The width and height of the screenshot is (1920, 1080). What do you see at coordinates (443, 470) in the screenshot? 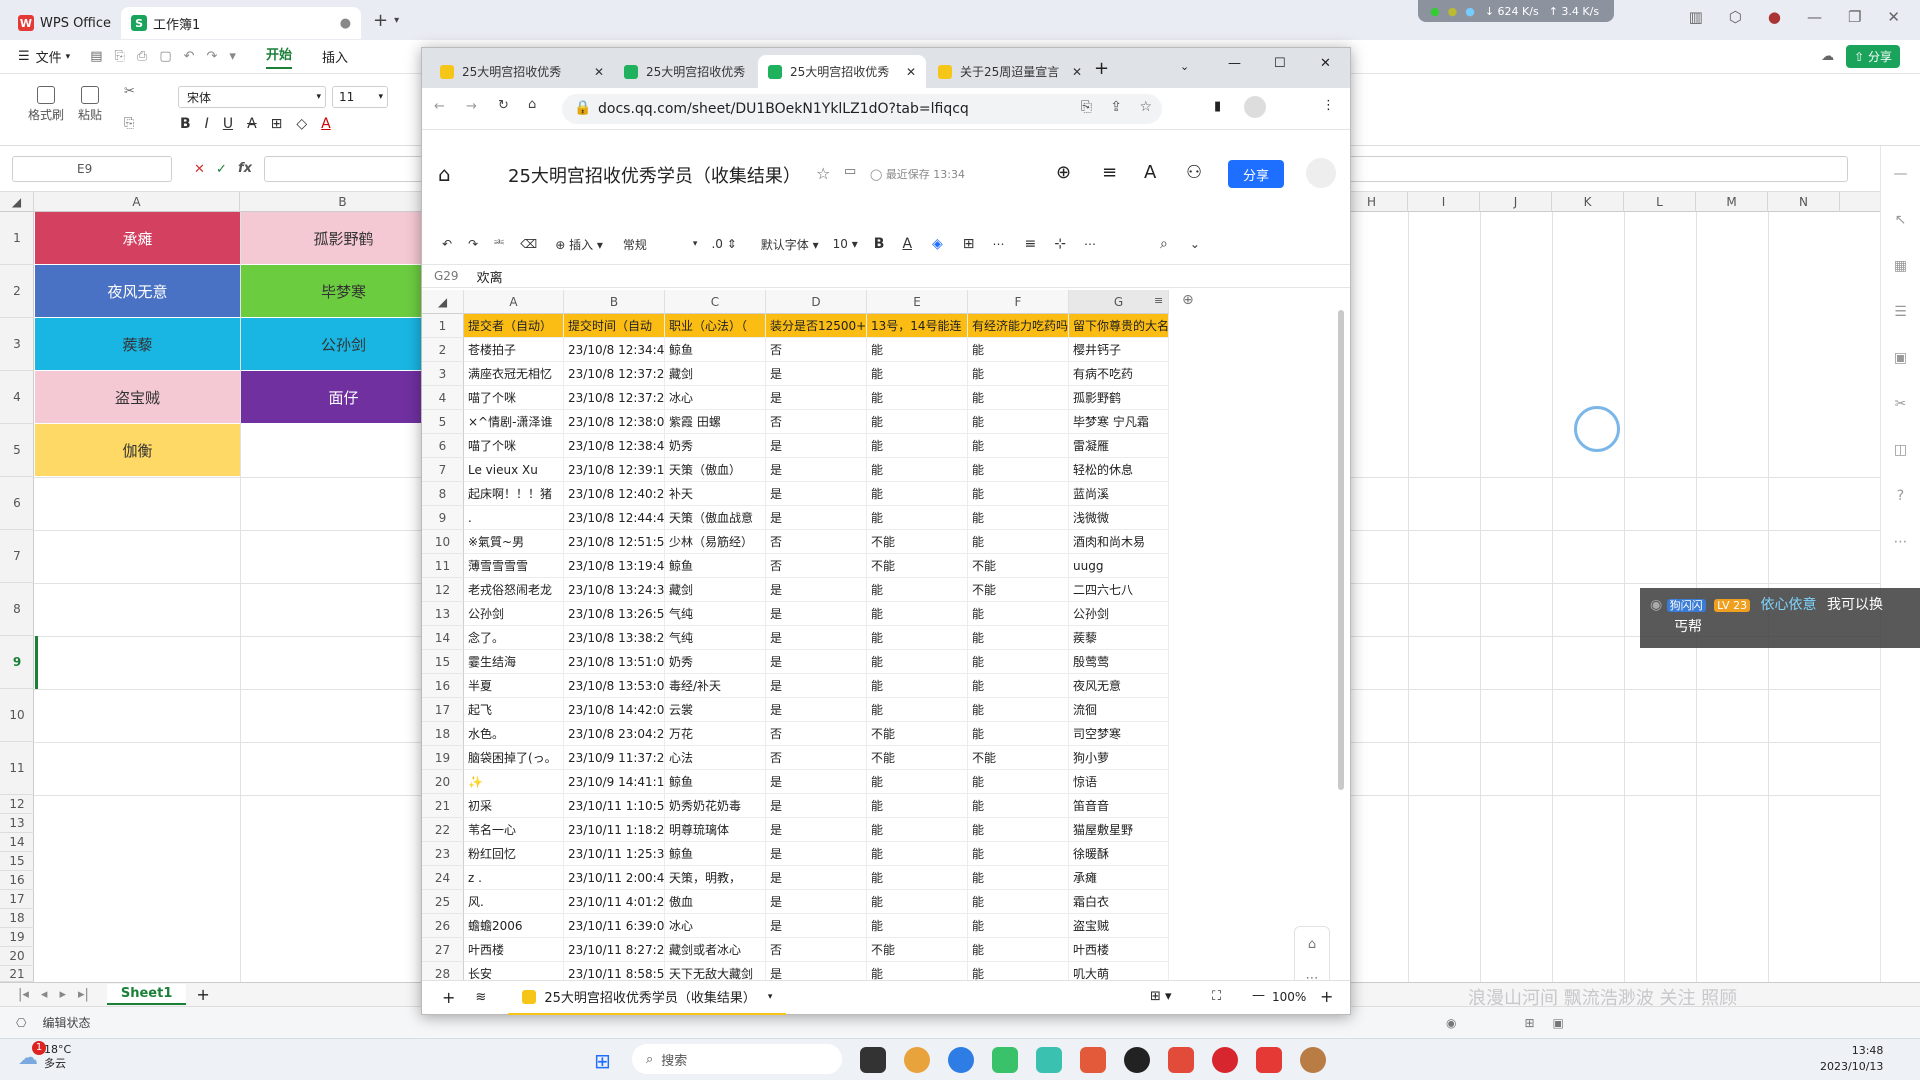
I see `row-number: 7` at bounding box center [443, 470].